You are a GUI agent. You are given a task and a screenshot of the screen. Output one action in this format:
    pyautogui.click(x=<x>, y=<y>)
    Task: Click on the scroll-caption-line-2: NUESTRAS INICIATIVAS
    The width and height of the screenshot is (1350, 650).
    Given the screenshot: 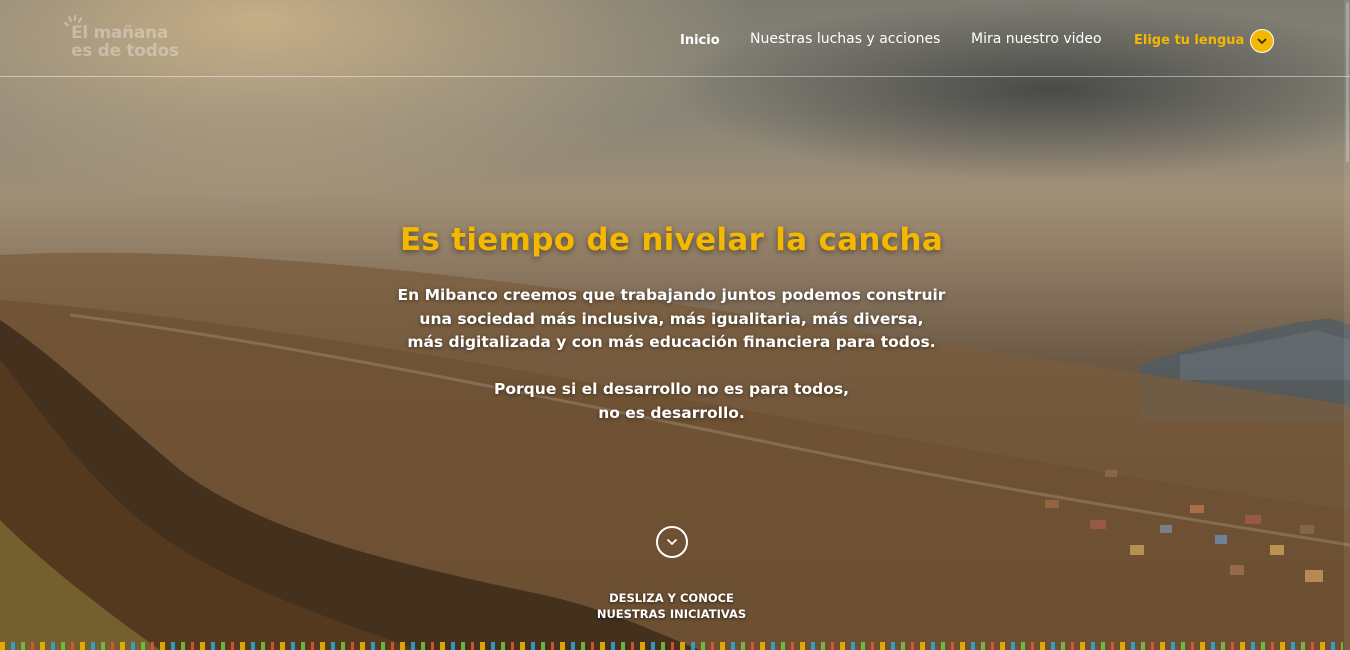 What is the action you would take?
    pyautogui.click(x=671, y=614)
    